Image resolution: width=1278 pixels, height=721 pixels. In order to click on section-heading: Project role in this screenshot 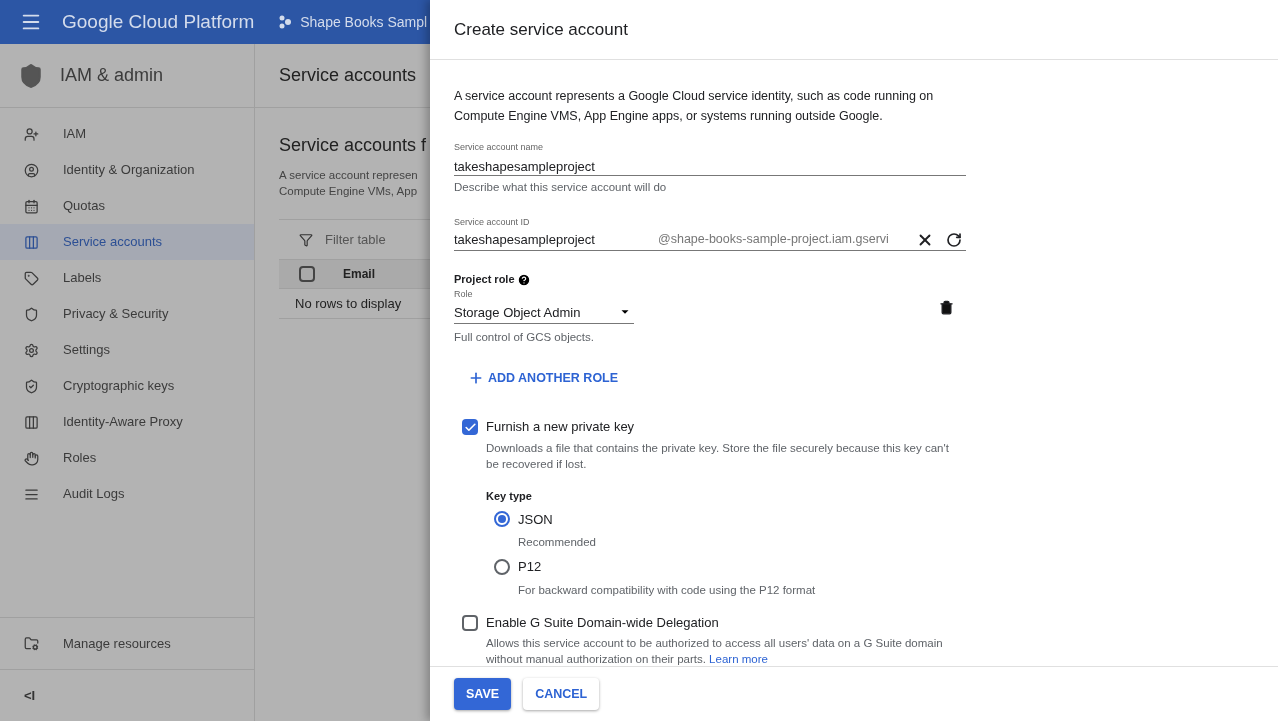, I will do `click(484, 280)`.